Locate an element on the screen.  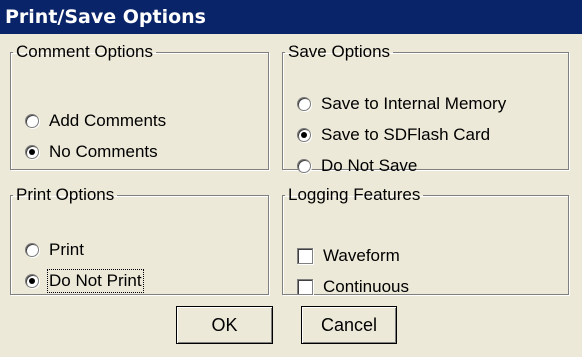
cancel-button: Cancel is located at coordinates (349, 325).